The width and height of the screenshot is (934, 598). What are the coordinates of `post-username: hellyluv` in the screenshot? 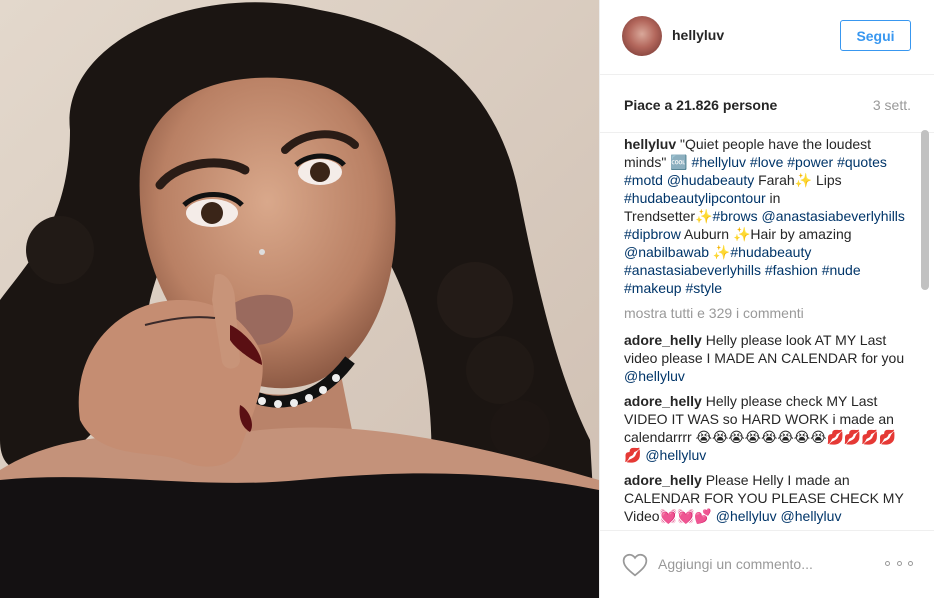 It's located at (698, 35).